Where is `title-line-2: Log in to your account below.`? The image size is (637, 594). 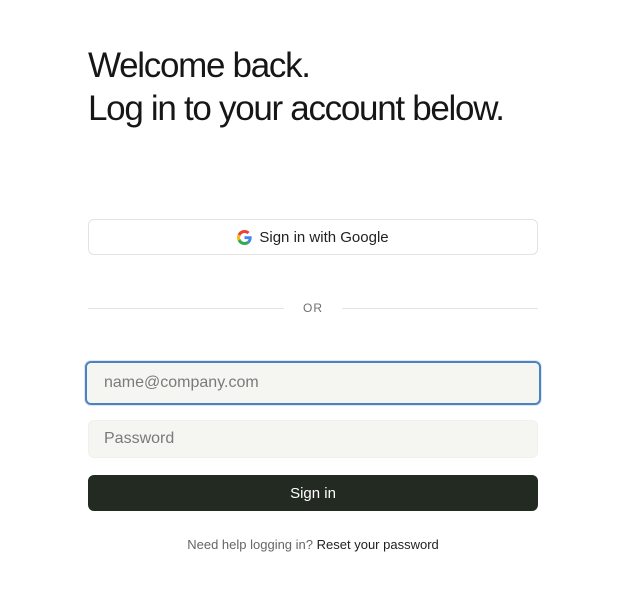 title-line-2: Log in to your account below. is located at coordinates (296, 108).